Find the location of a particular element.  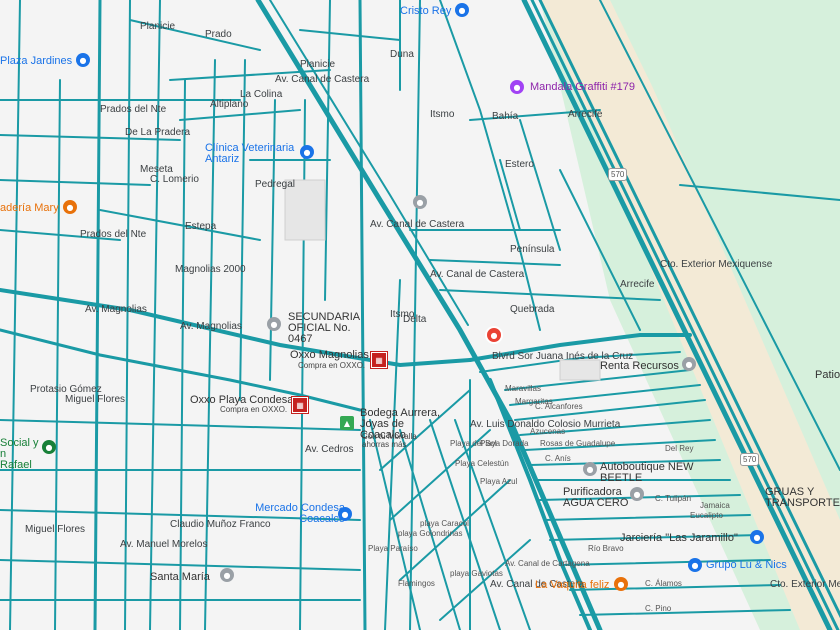

road-label-bahia: Bahía is located at coordinates (505, 116).